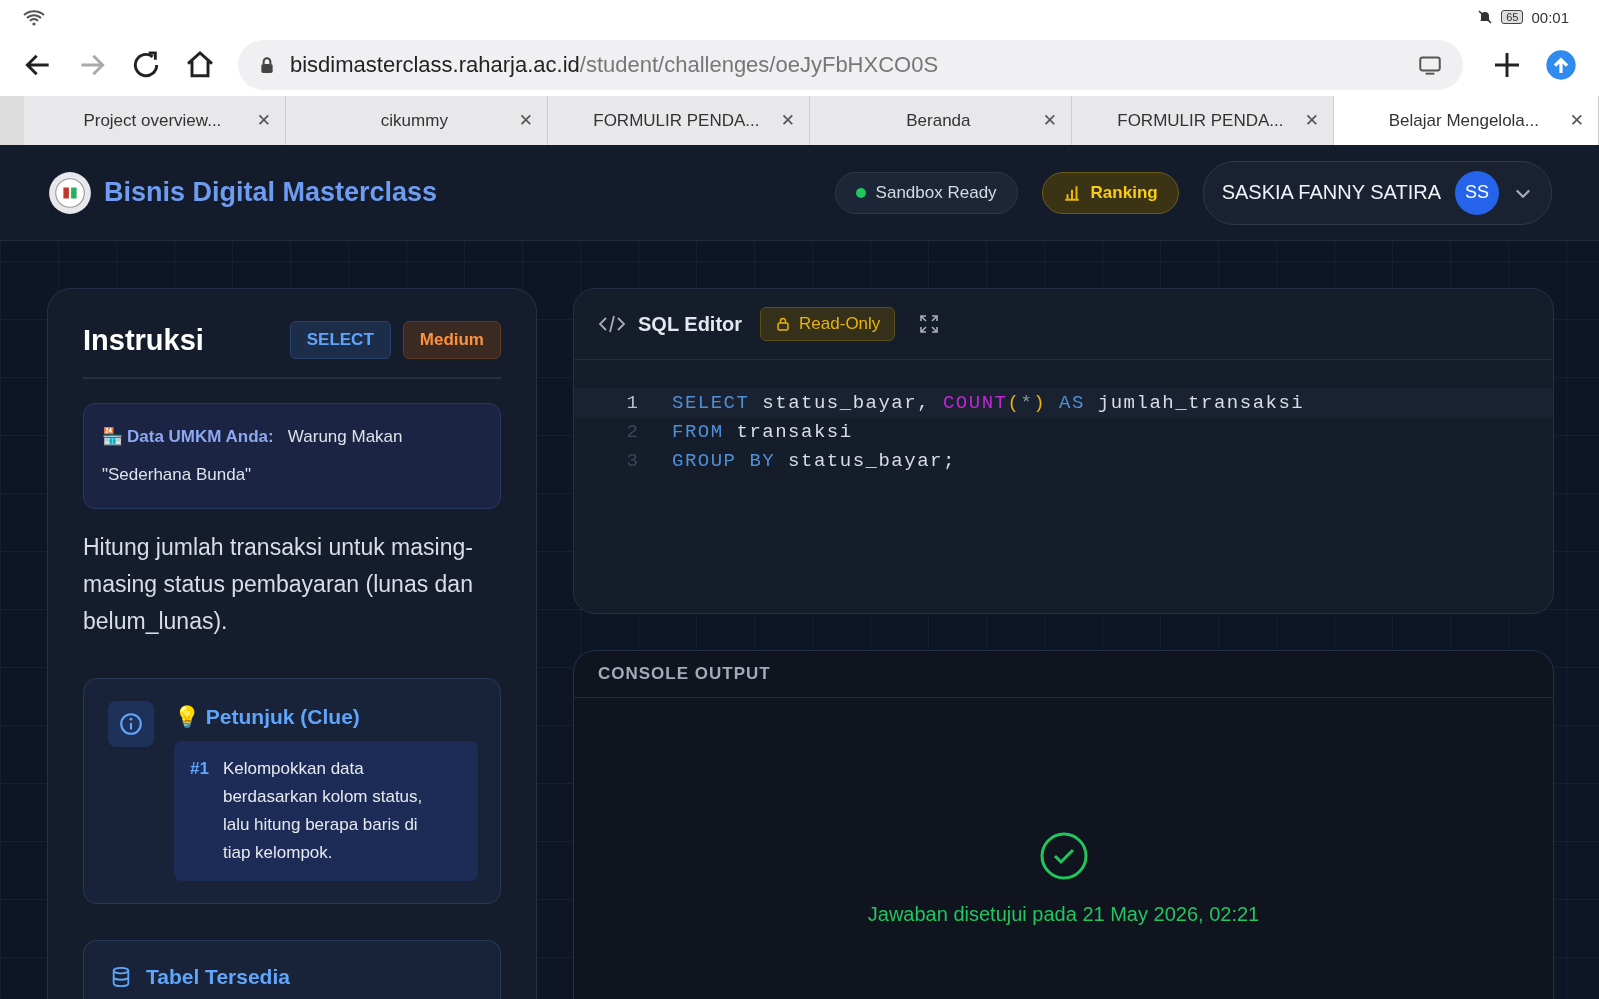  Describe the element at coordinates (828, 324) in the screenshot. I see `read-only-badge: Read-Only` at that location.